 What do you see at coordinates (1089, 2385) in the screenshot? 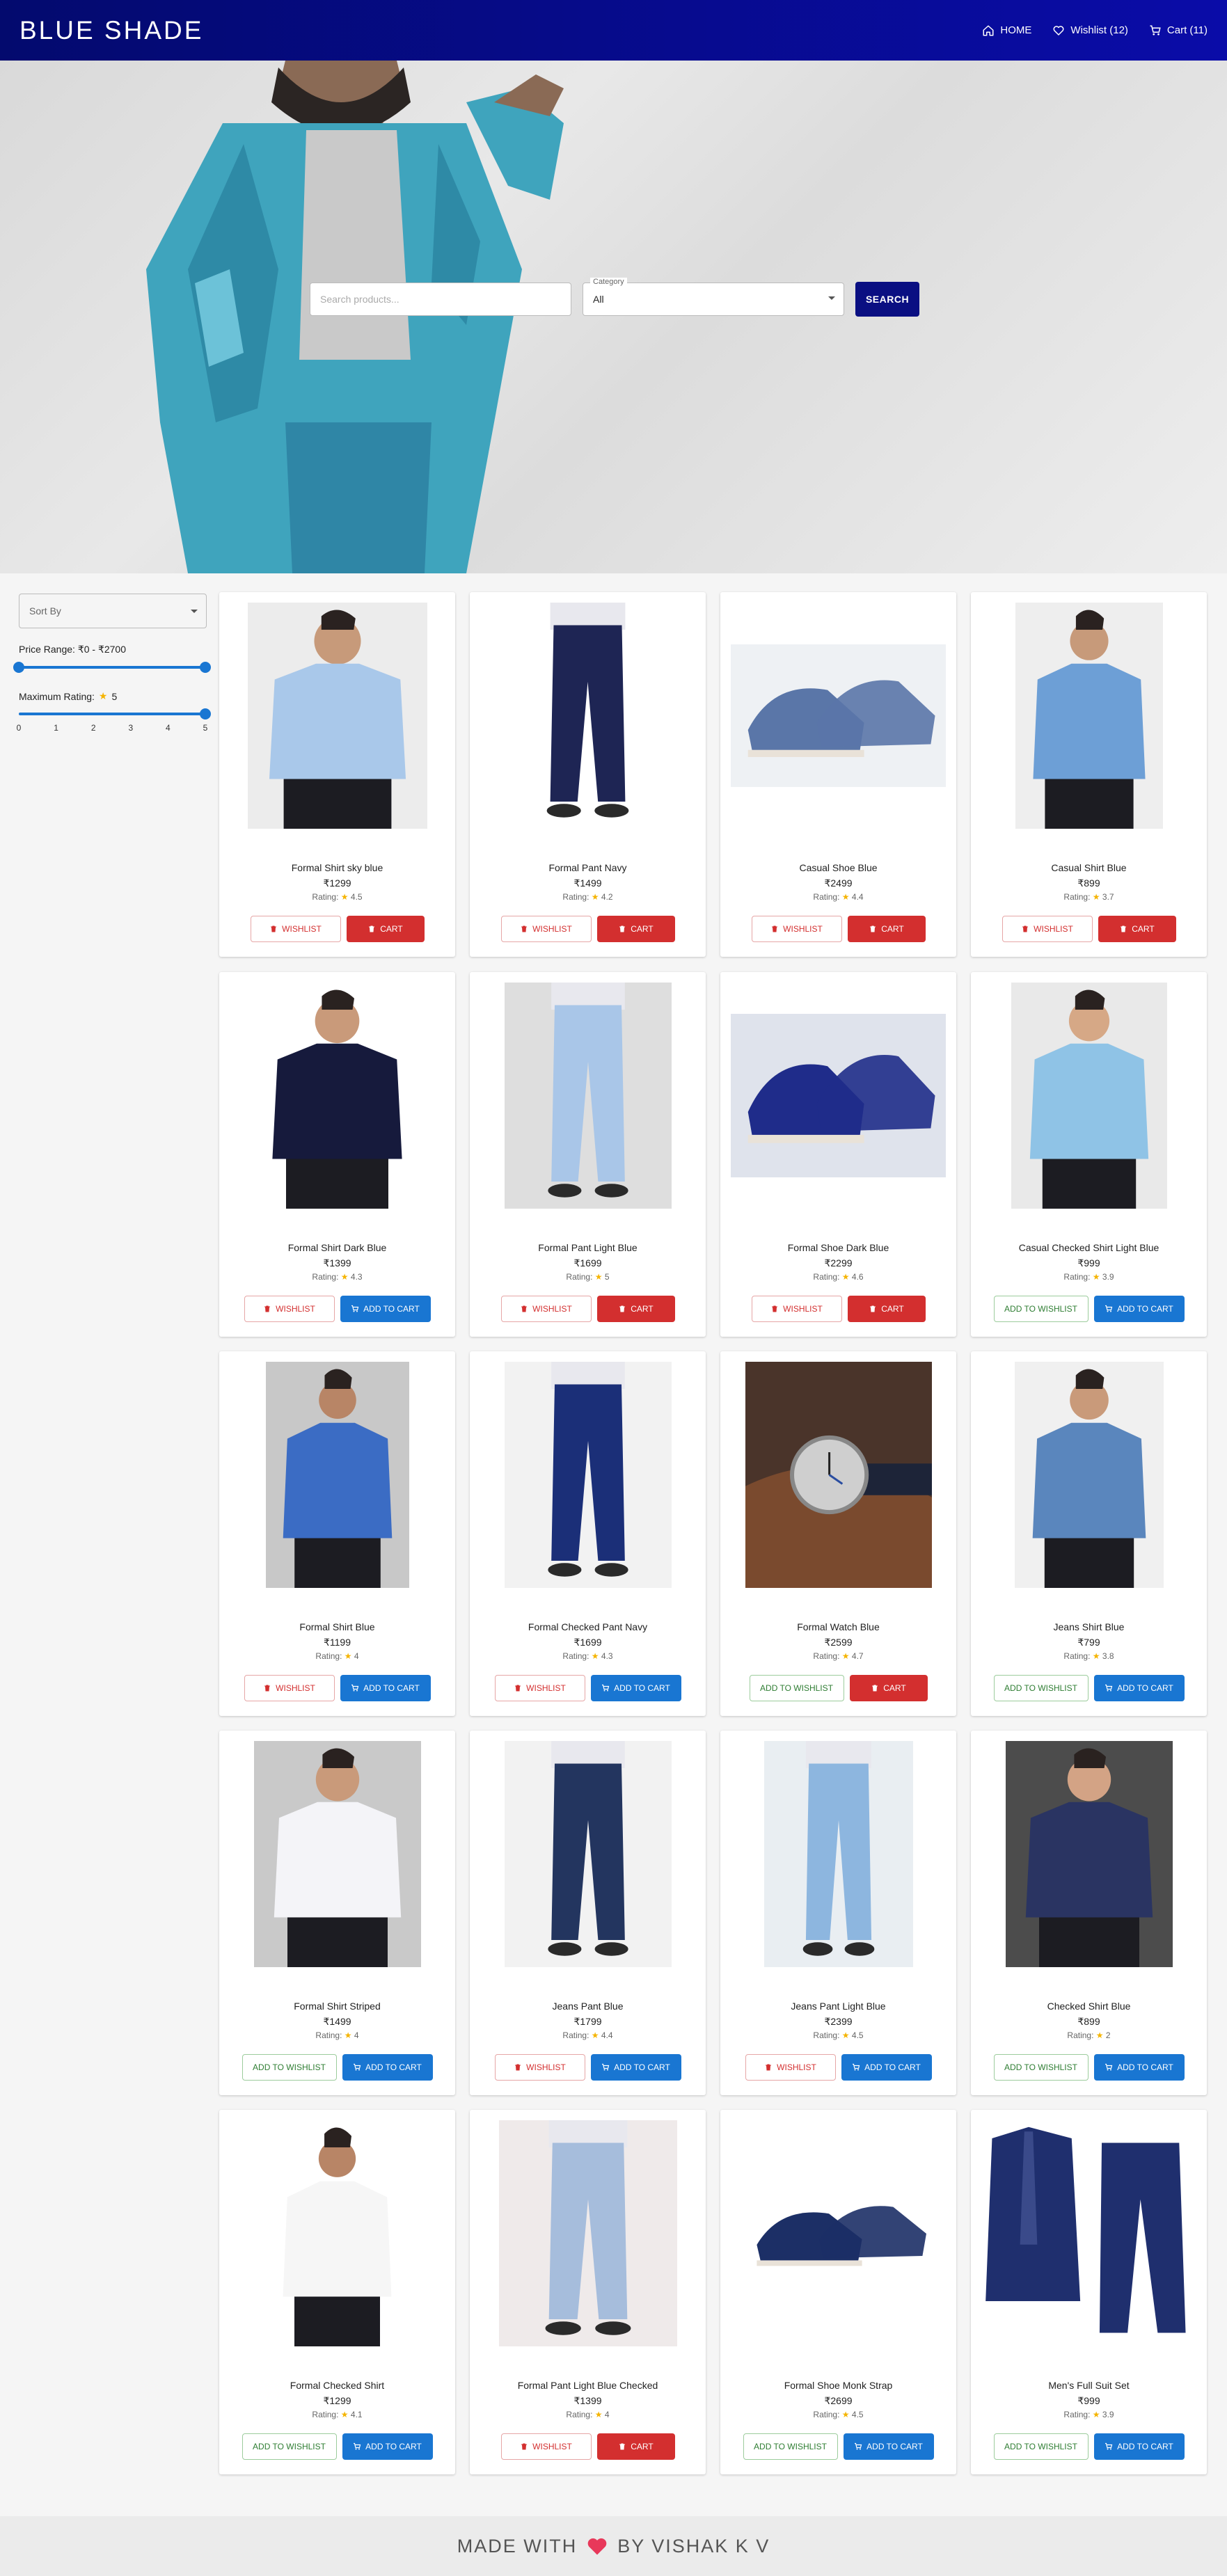
I see `product-name: Men's Full Suit Set` at bounding box center [1089, 2385].